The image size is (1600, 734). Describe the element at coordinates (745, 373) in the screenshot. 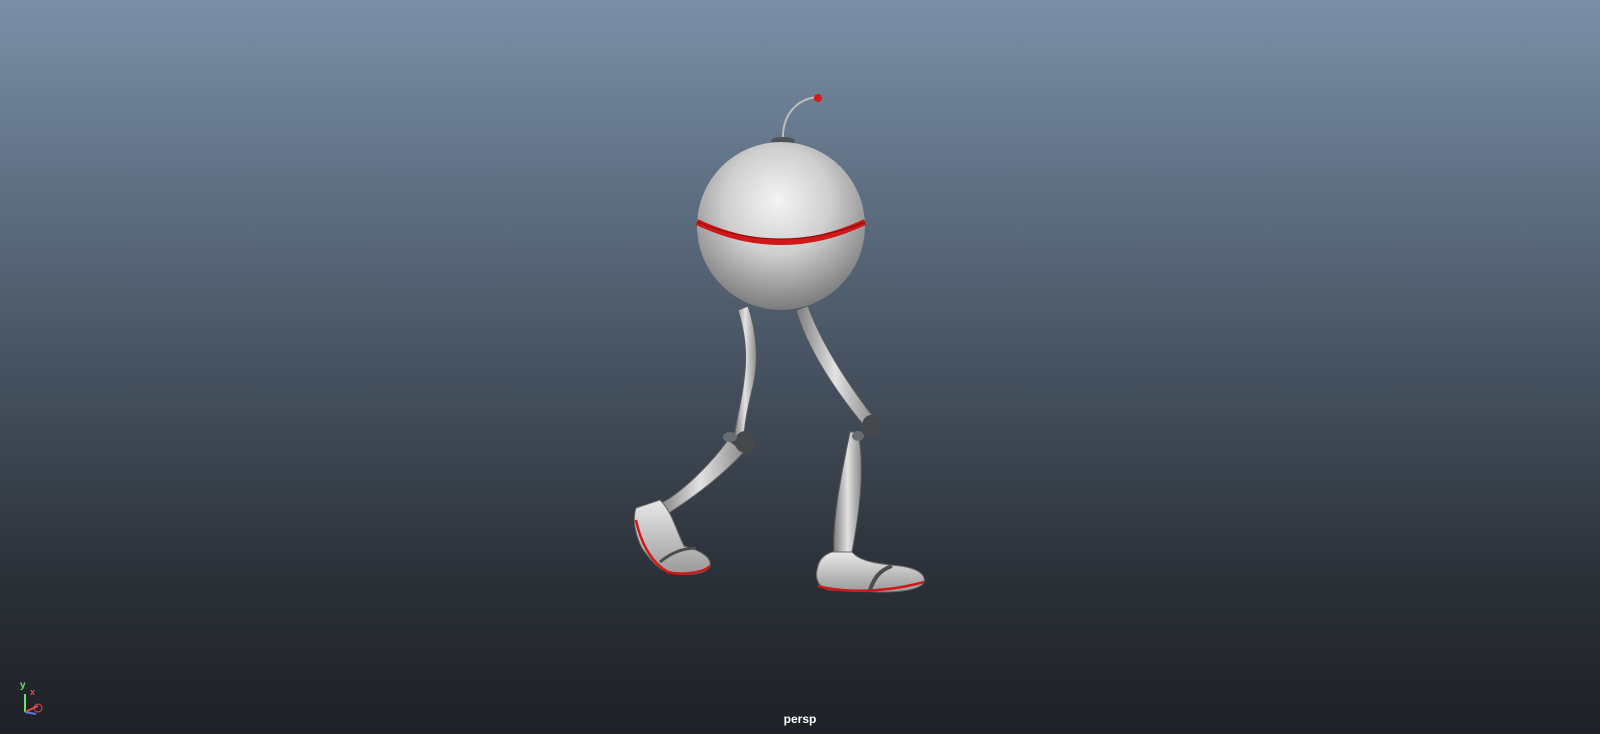

I see `left-thigh` at that location.